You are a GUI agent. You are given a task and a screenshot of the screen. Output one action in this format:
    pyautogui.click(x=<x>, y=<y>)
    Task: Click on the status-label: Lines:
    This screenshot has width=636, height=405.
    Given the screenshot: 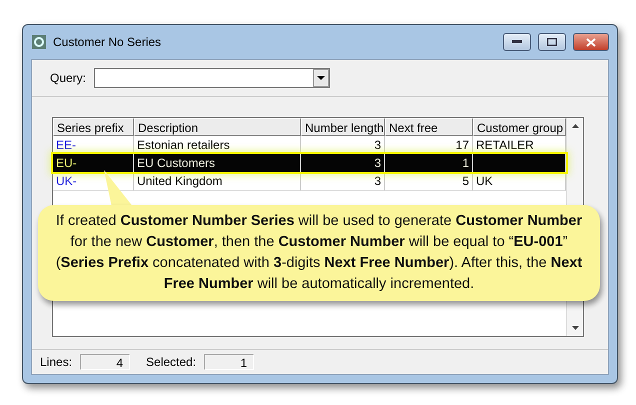 What is the action you would take?
    pyautogui.click(x=56, y=362)
    